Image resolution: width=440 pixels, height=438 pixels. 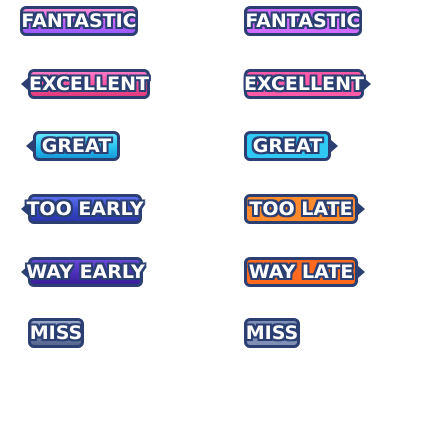 I want to click on judgement-miss-left: MISS, so click(x=56, y=333).